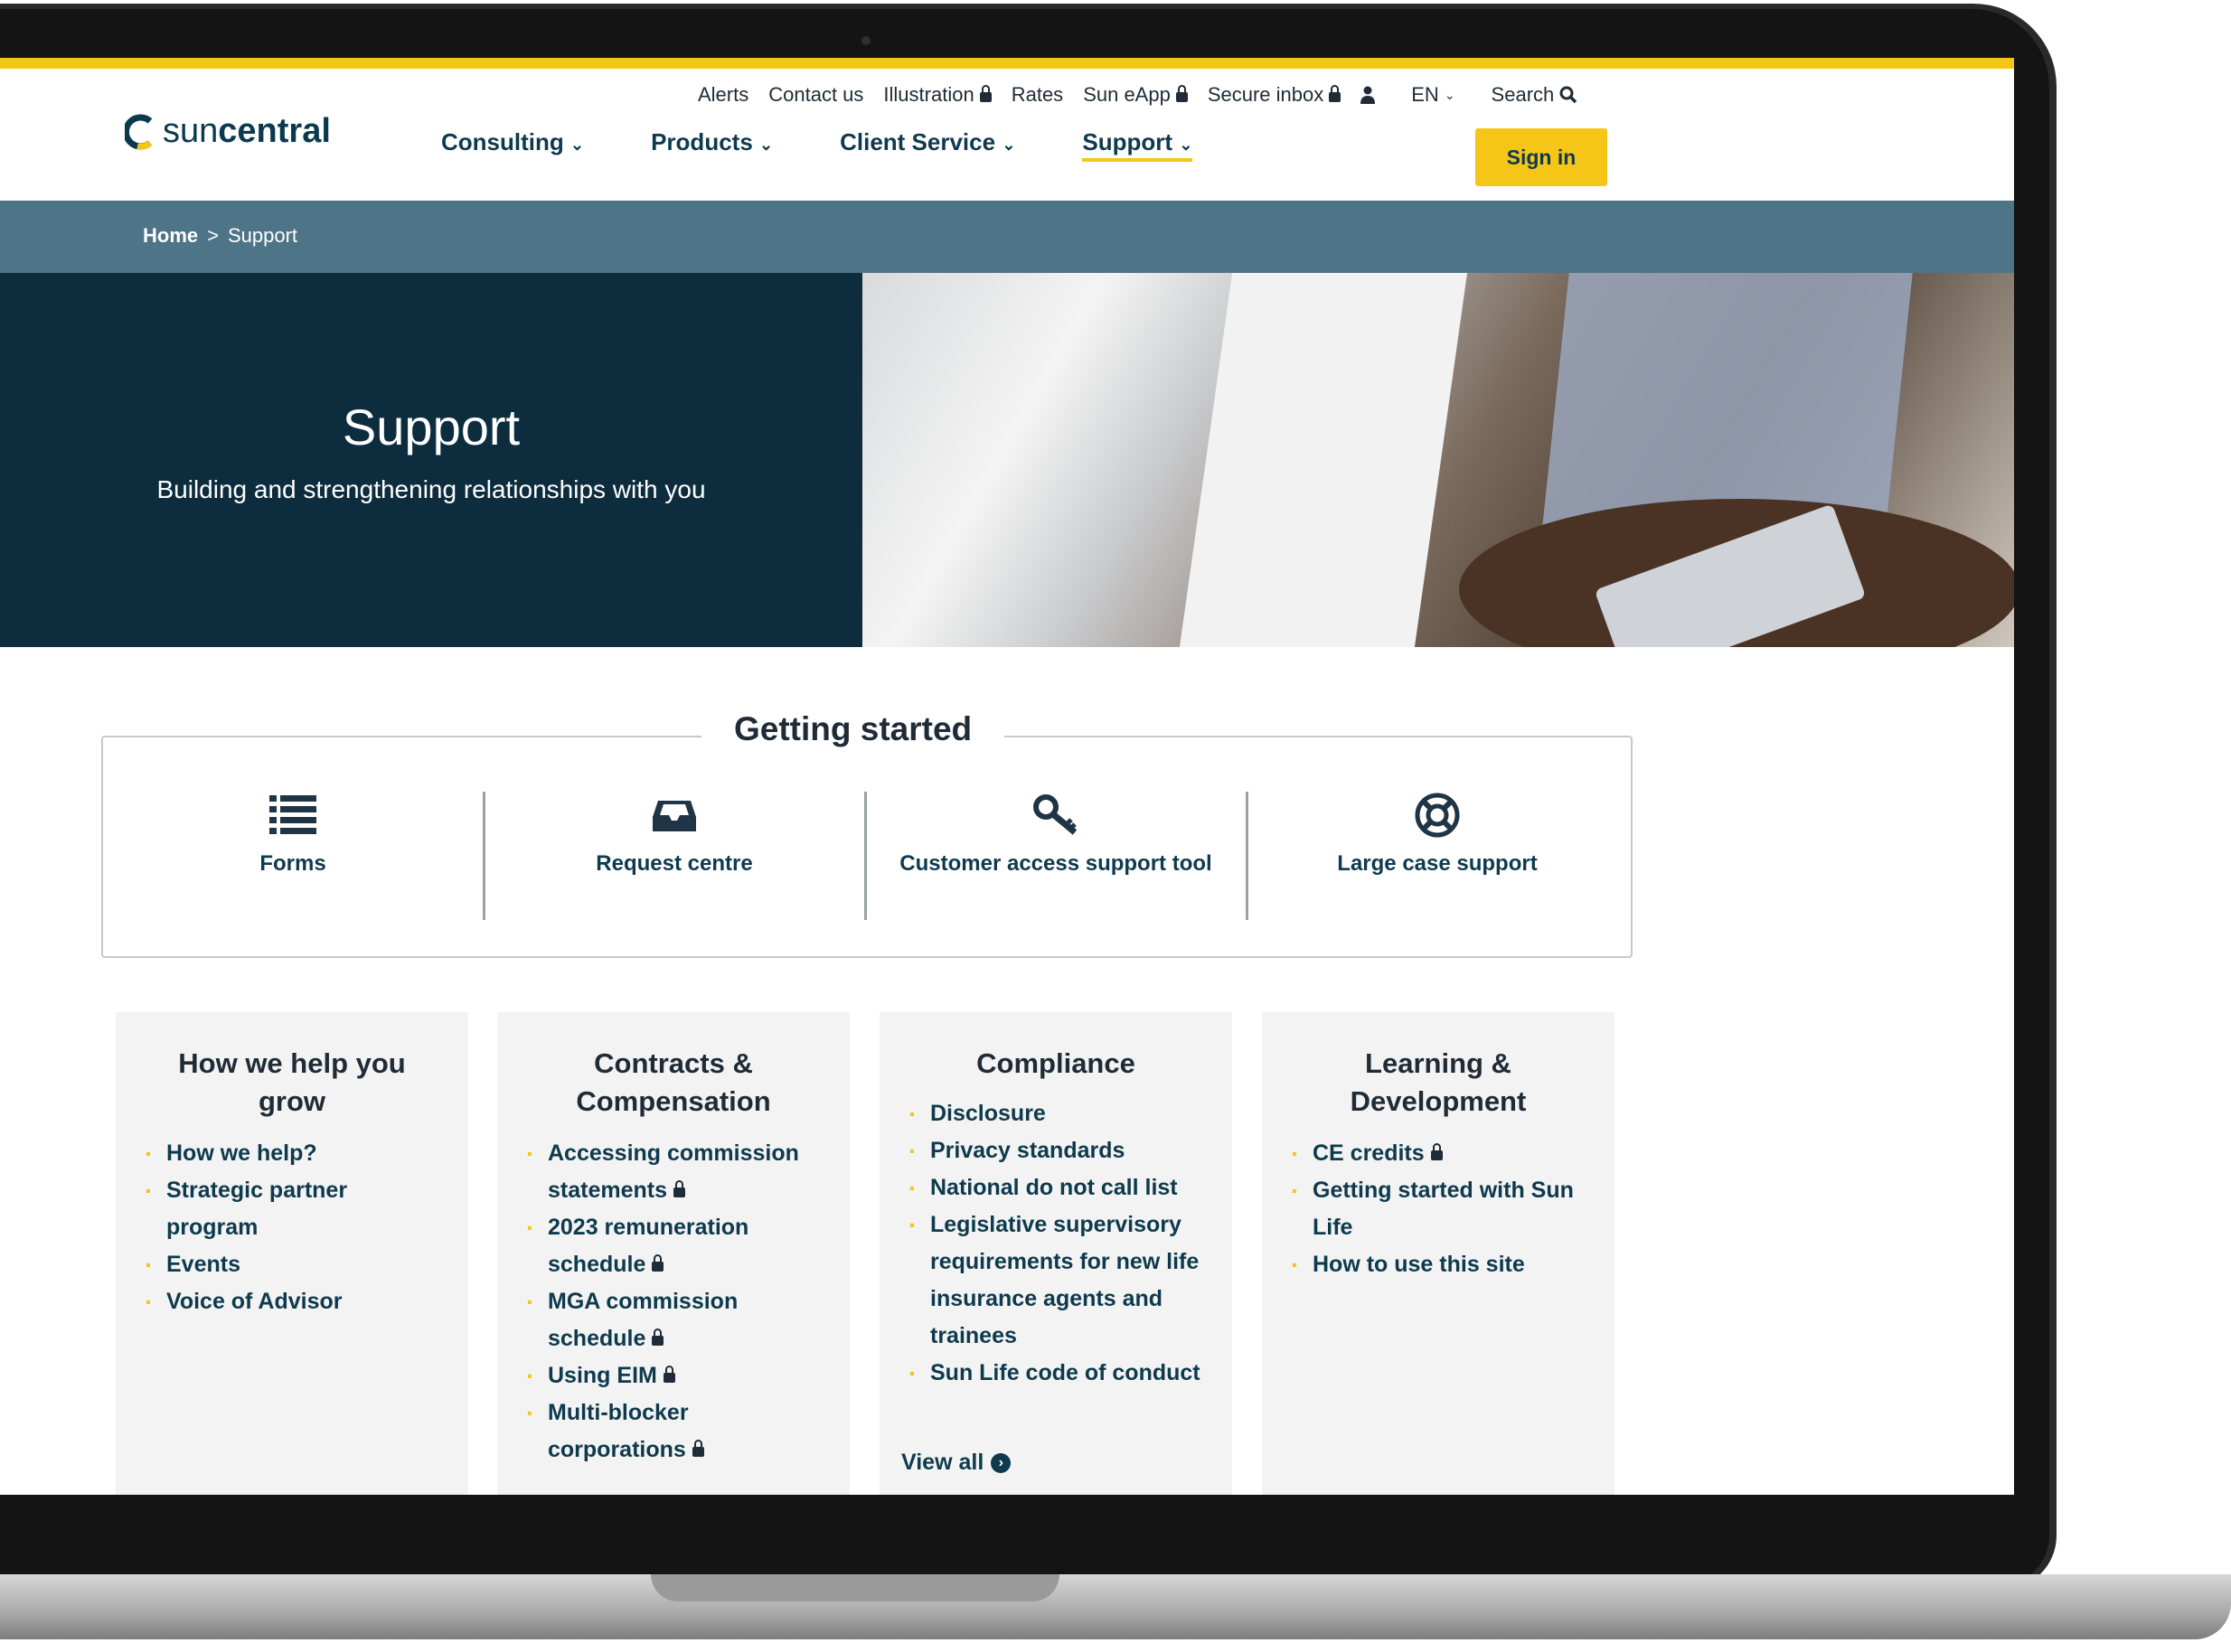  I want to click on arrow-right-icon: ›, so click(1001, 1462).